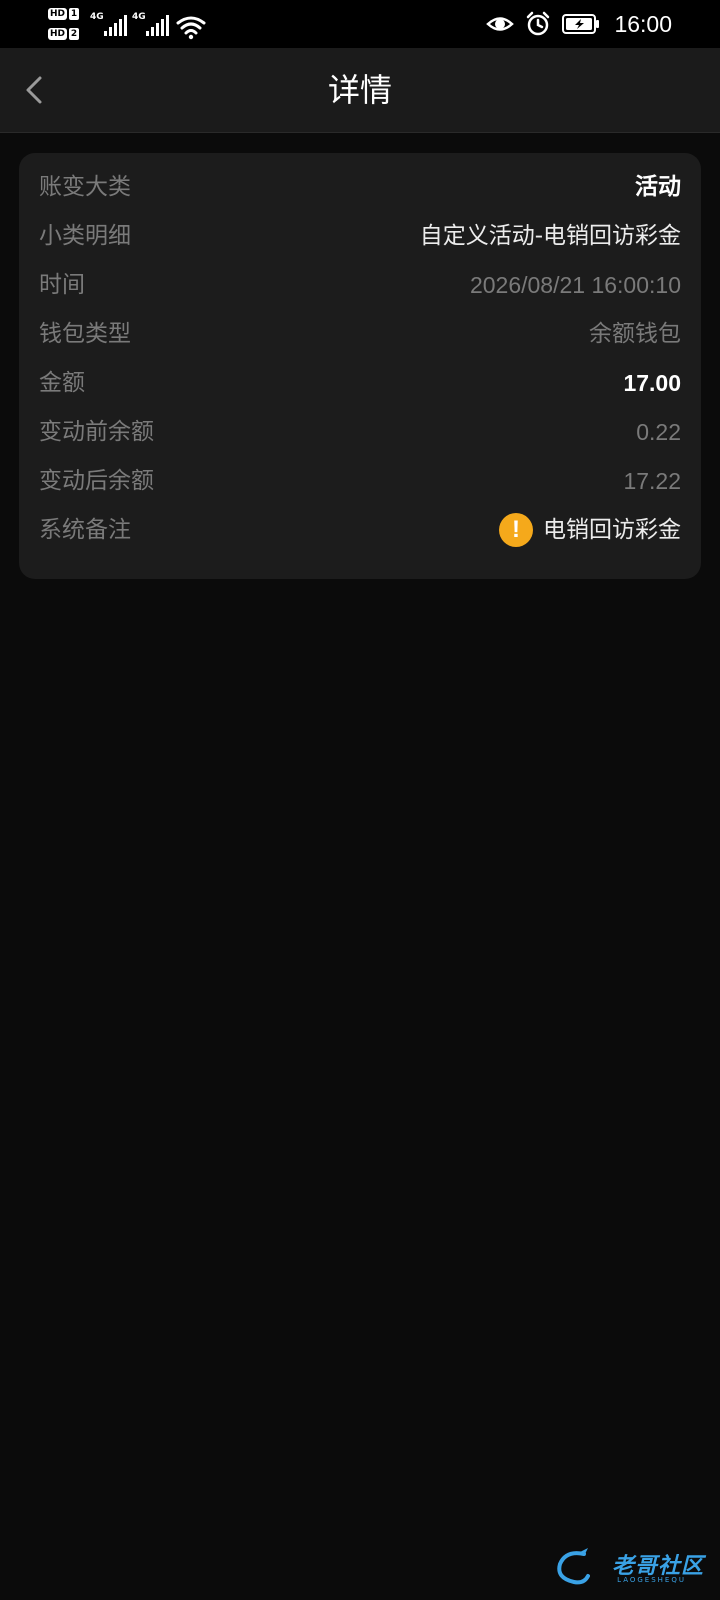 The image size is (720, 1600). I want to click on header: 详情, so click(360, 90).